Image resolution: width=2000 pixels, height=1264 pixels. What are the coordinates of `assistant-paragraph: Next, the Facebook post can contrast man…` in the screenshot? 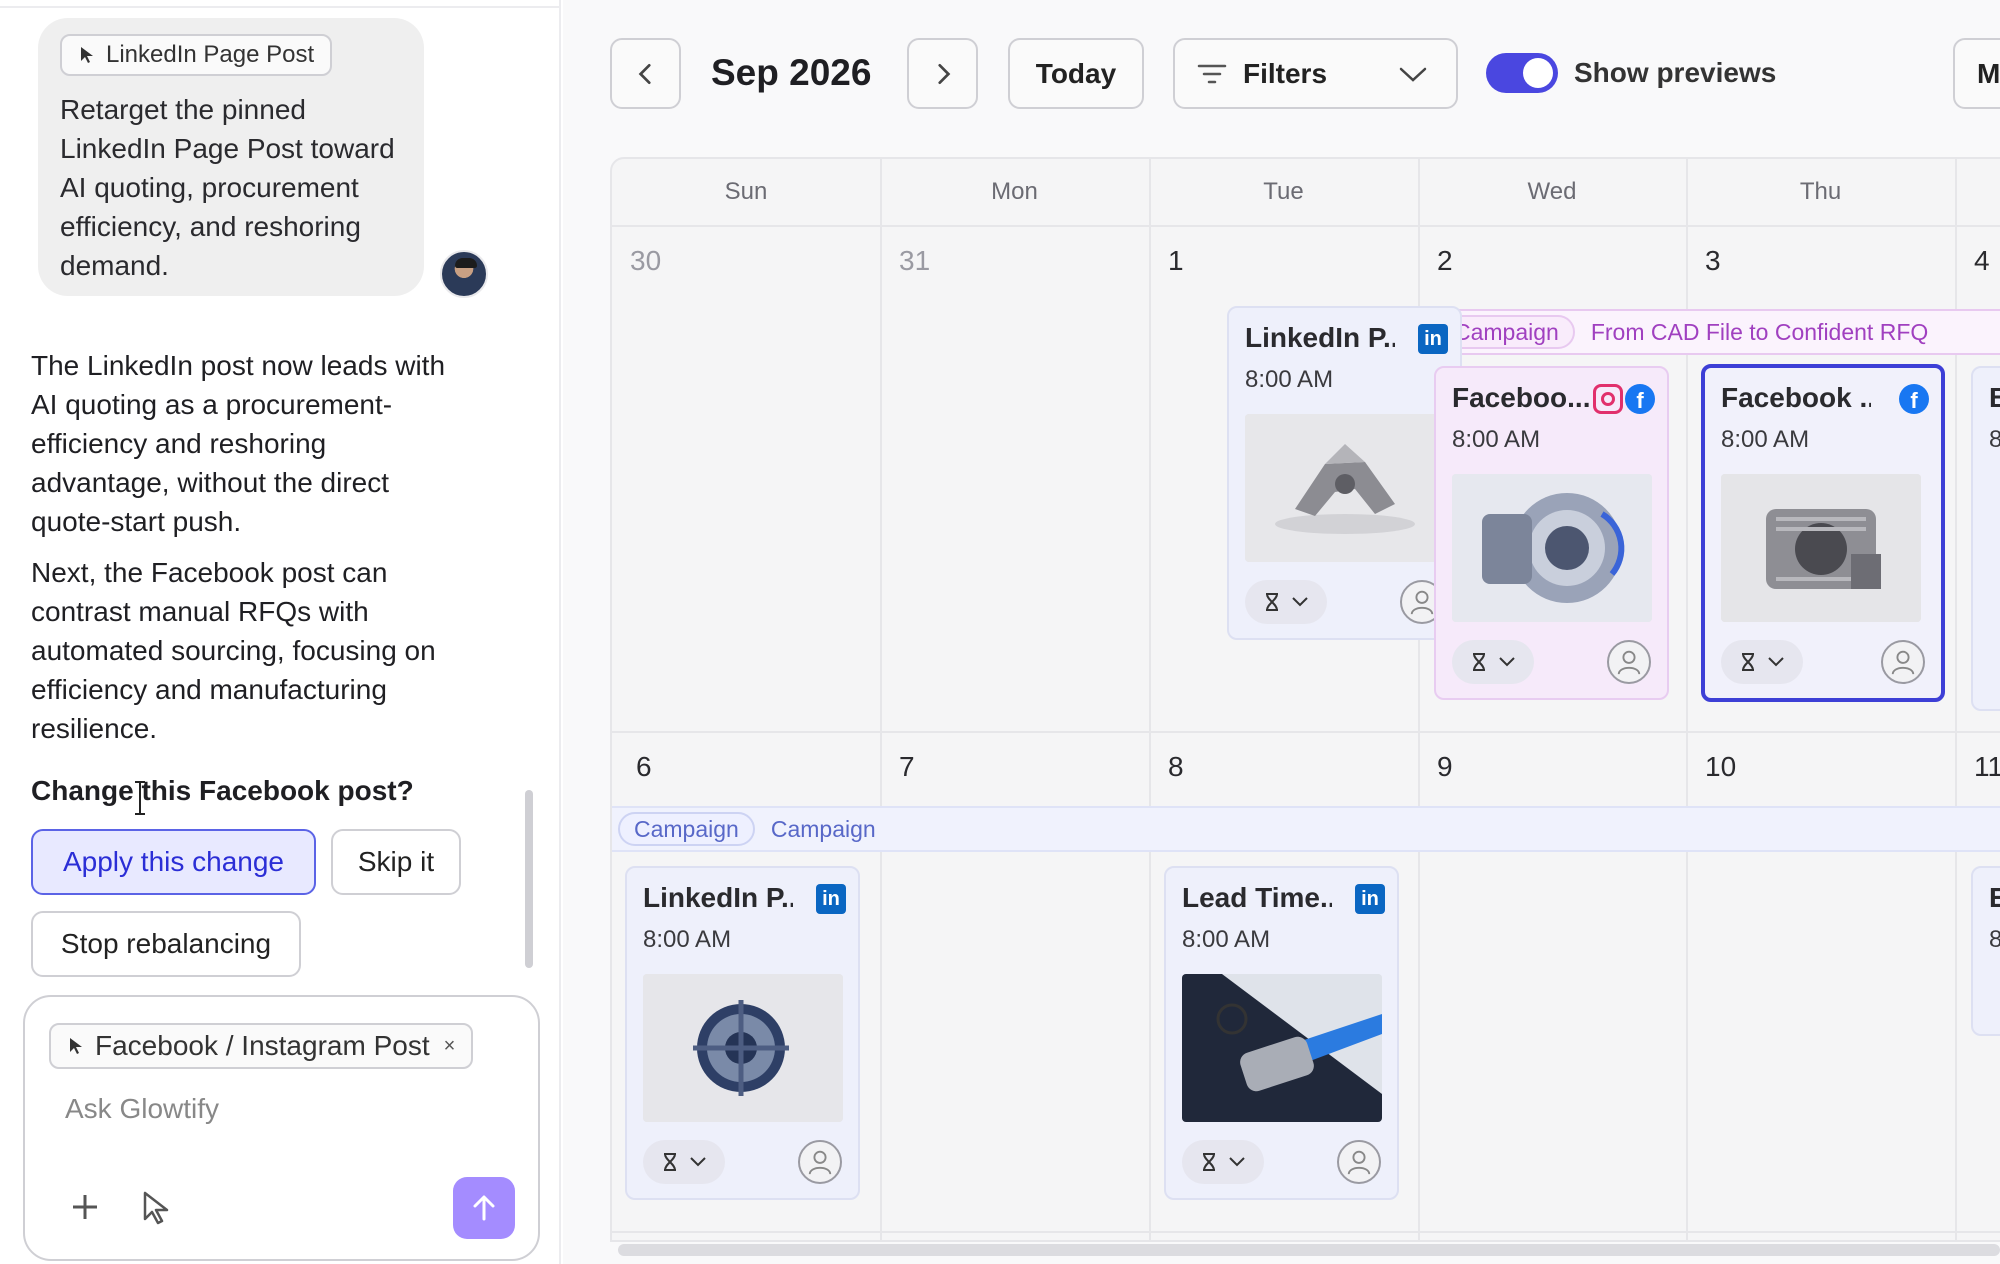 It's located at (233, 650).